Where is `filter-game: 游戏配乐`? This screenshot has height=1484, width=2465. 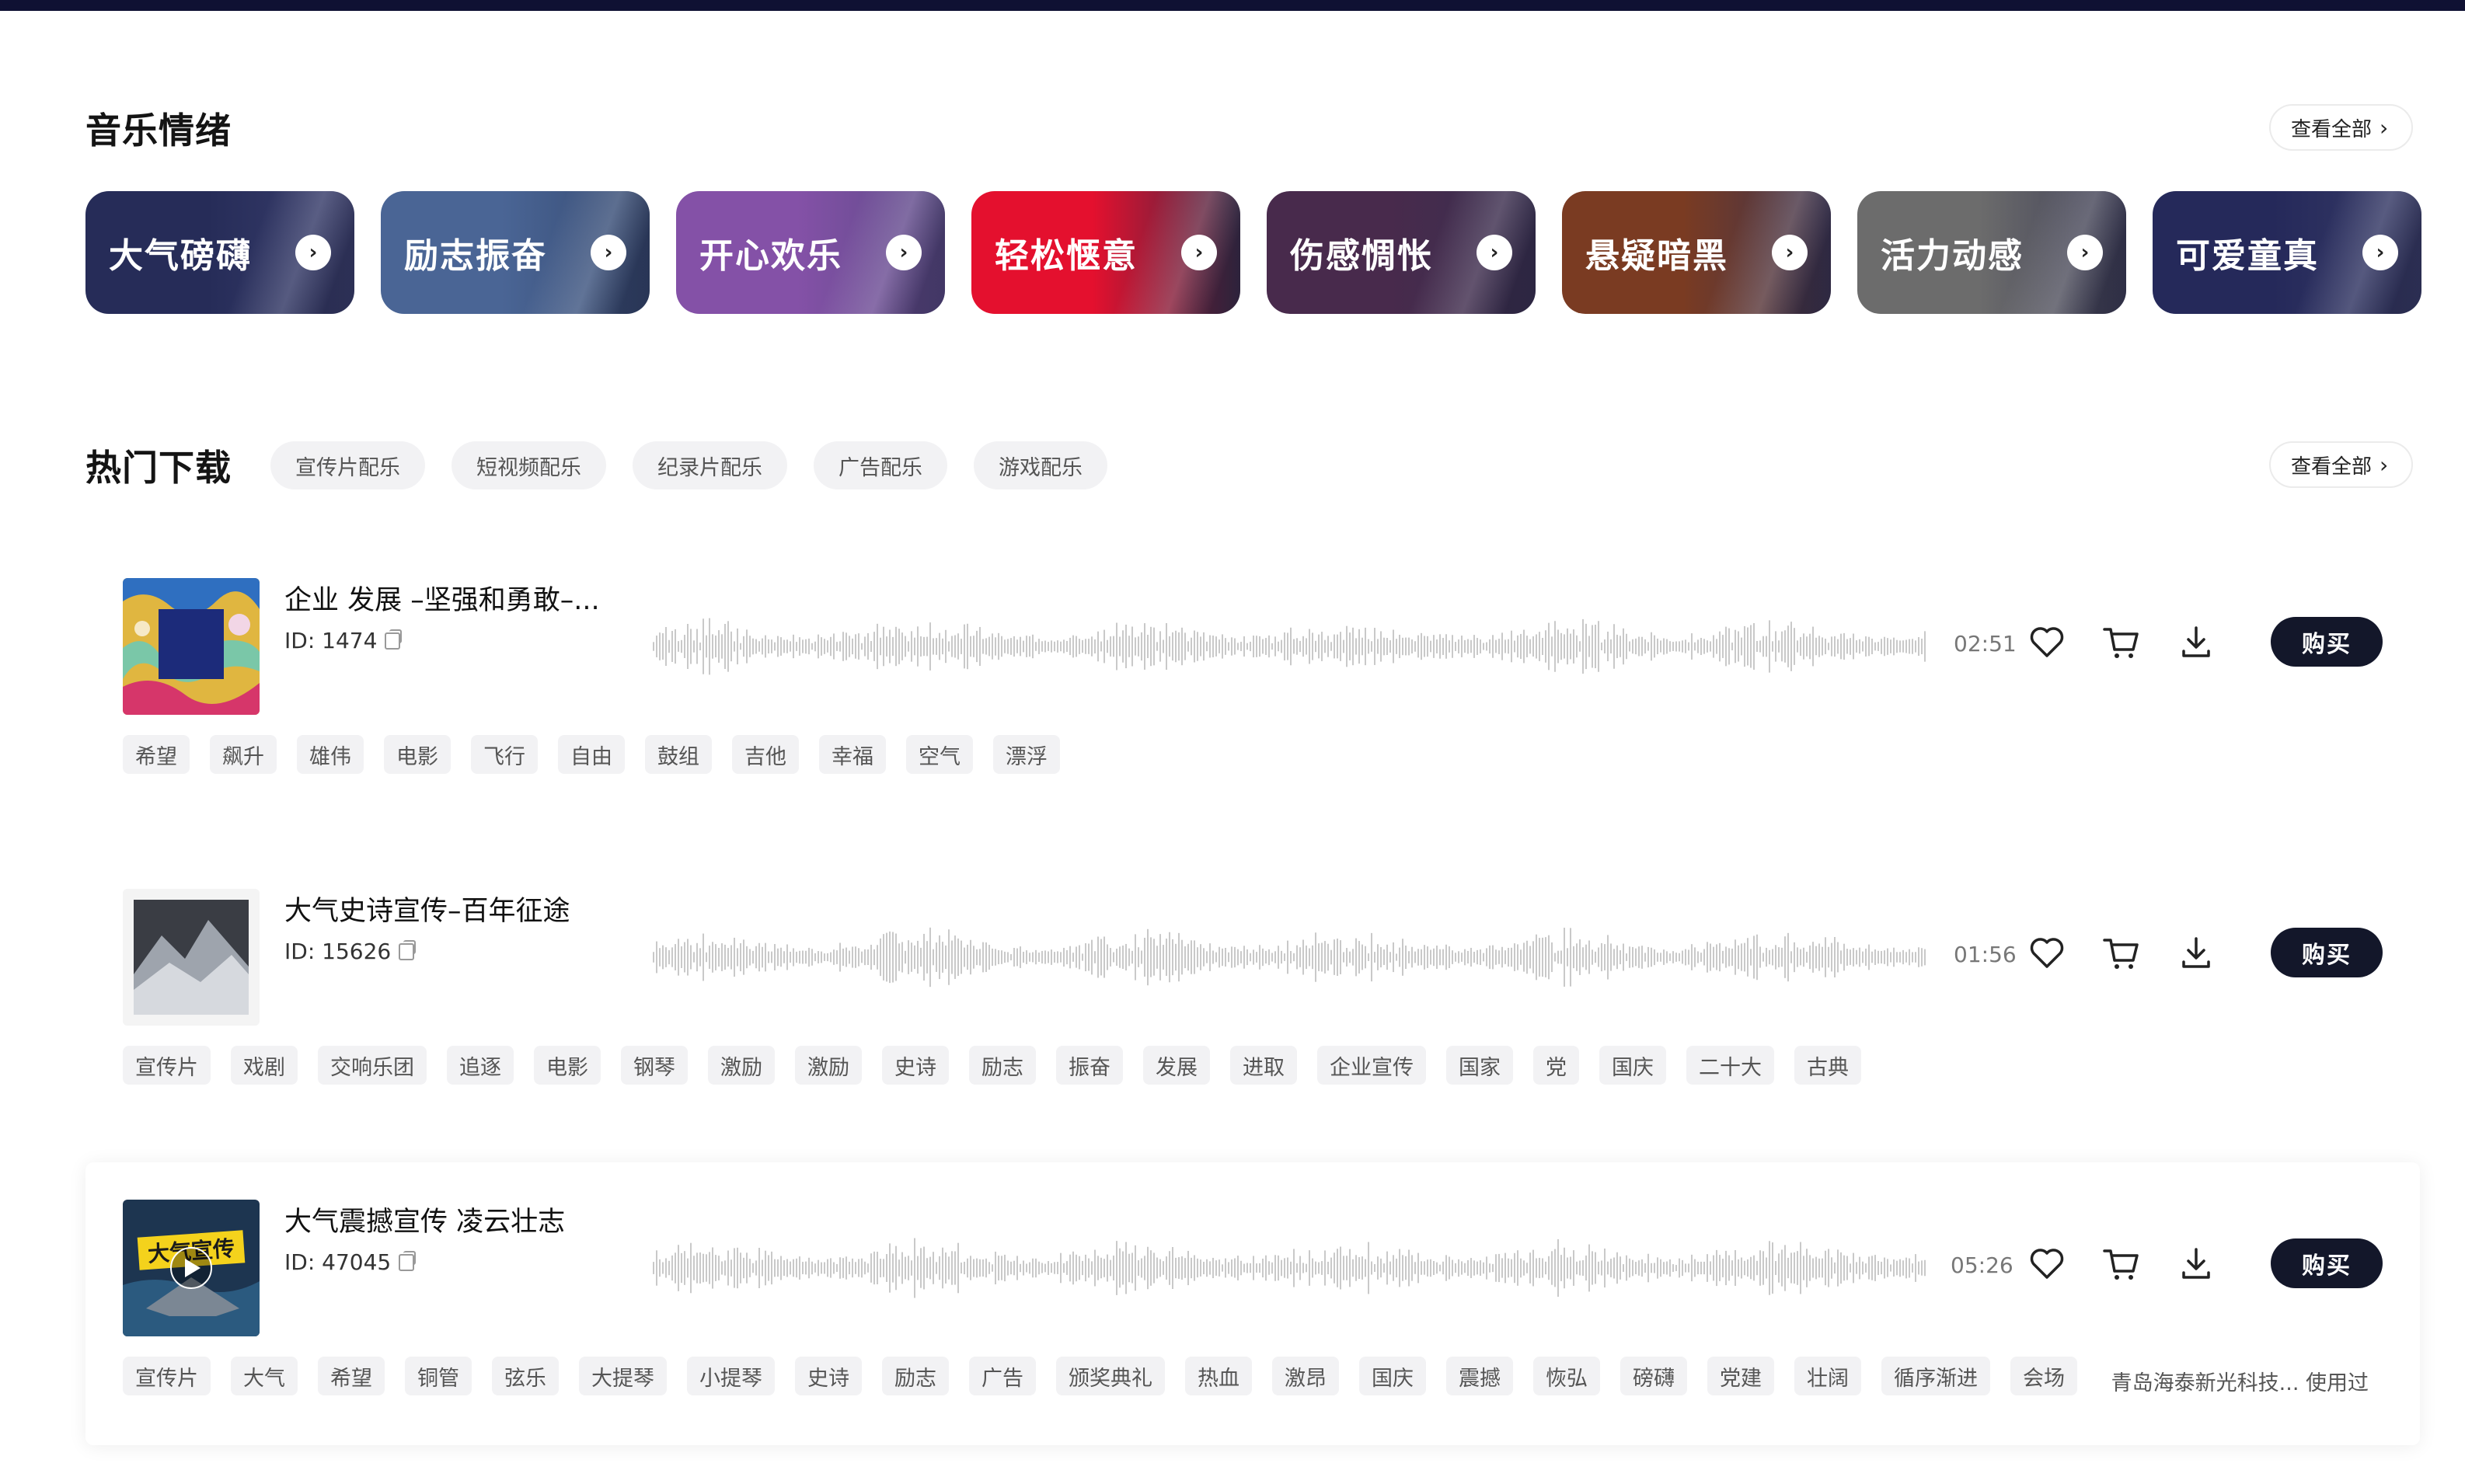
filter-game: 游戏配乐 is located at coordinates (1040, 465).